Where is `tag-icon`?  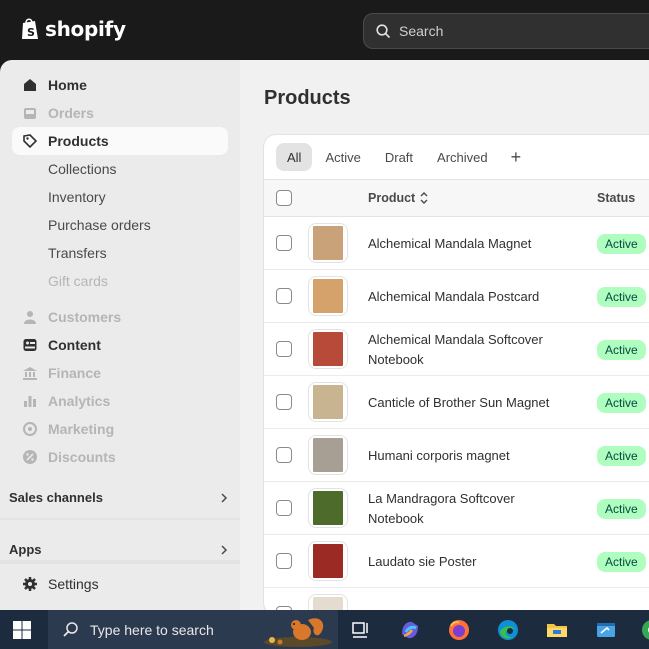 tag-icon is located at coordinates (30, 141).